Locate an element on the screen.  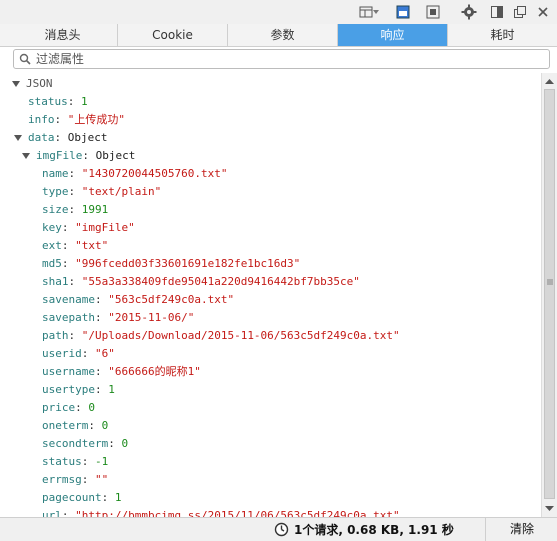
tree-row: price: 0 is located at coordinates (68, 407).